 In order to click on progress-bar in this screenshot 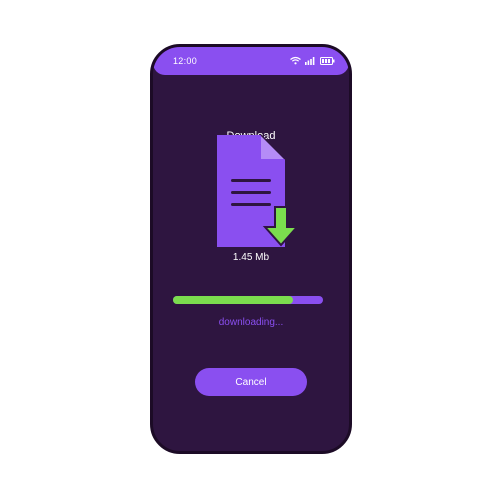, I will do `click(248, 300)`.